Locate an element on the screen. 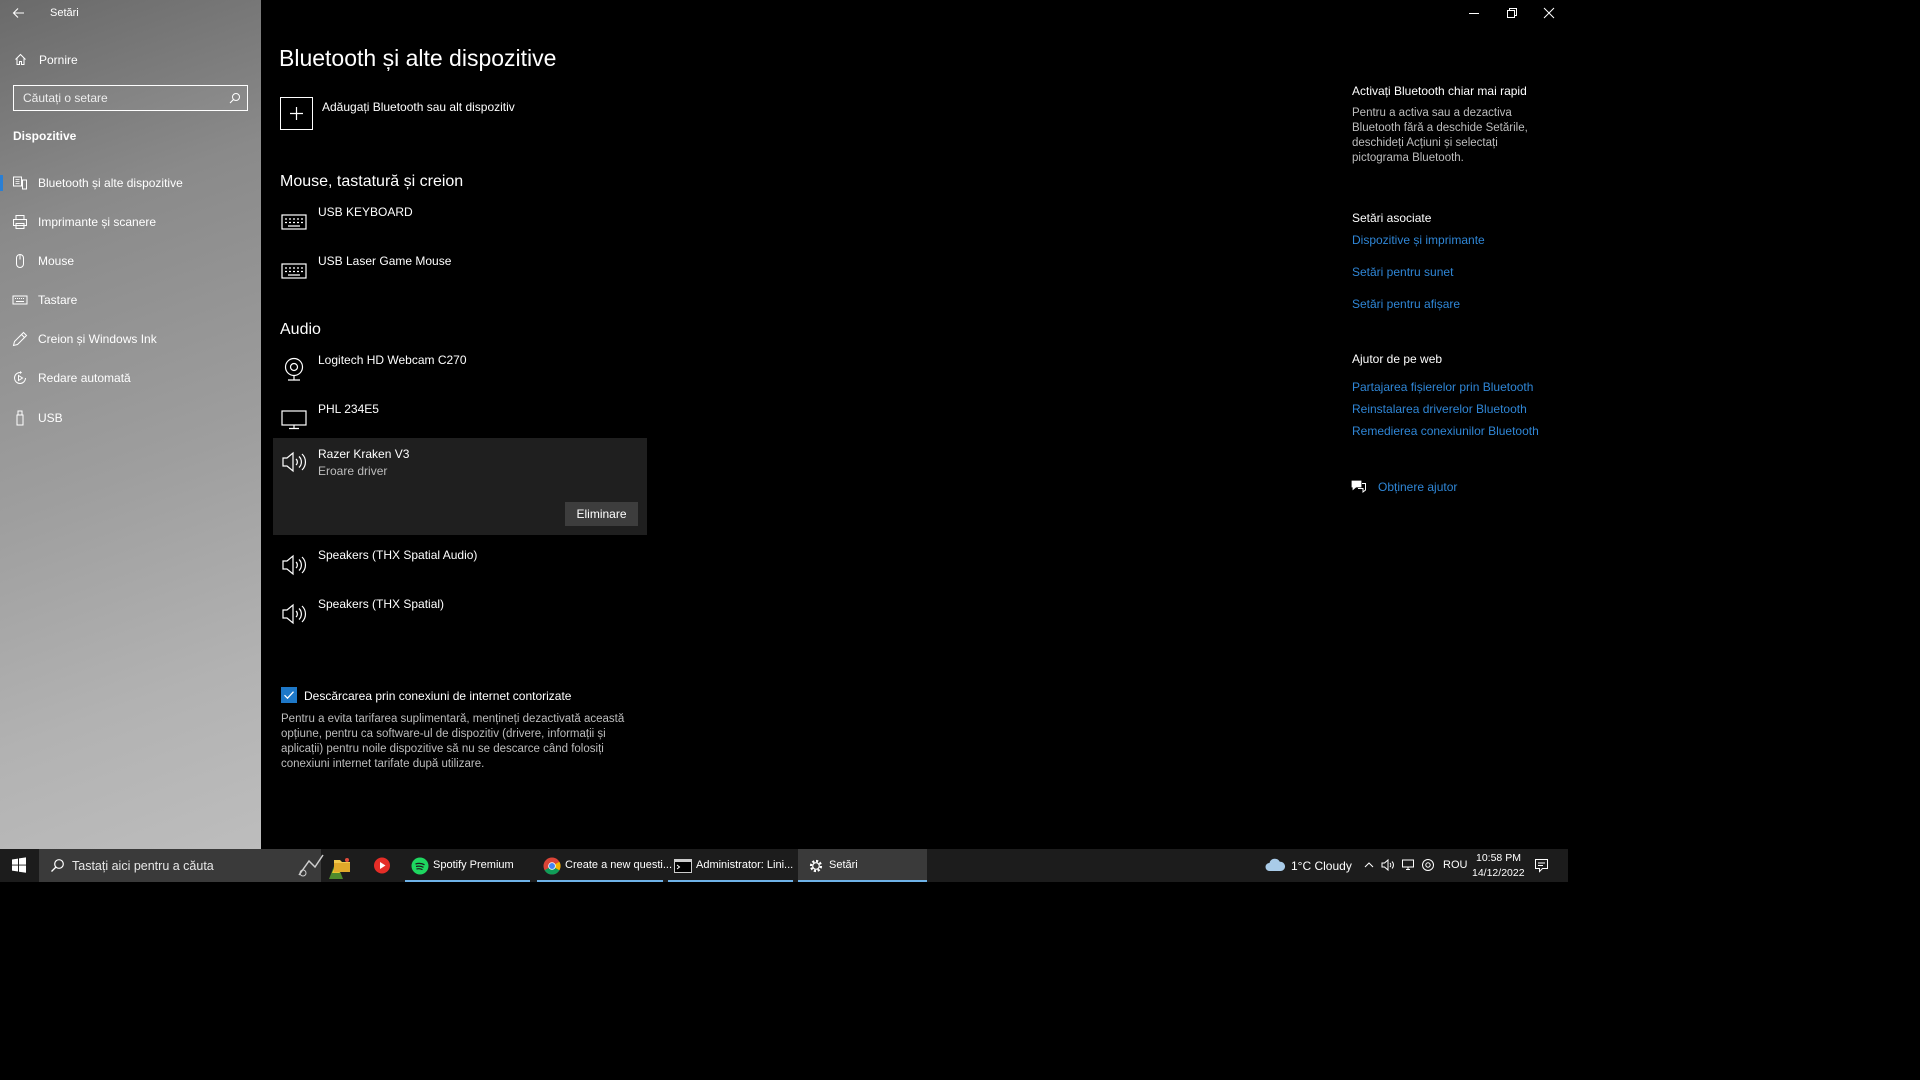 The width and height of the screenshot is (1920, 1080). mouse-icon is located at coordinates (20, 261).